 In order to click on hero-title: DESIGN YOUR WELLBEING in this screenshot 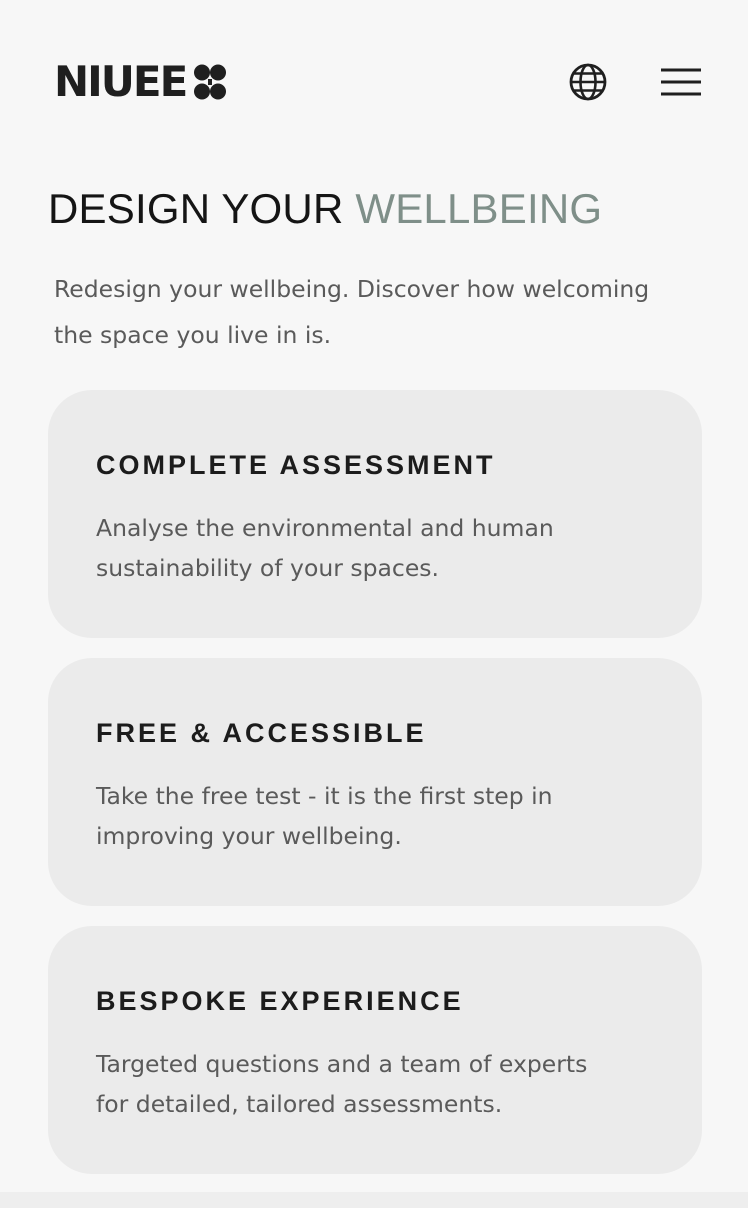, I will do `click(325, 208)`.